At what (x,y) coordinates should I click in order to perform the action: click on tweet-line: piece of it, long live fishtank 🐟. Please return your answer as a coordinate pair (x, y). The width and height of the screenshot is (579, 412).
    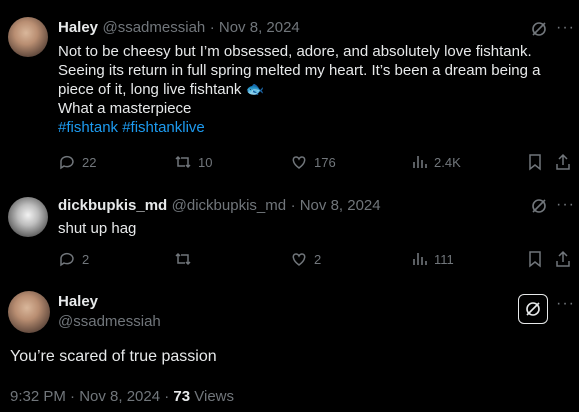
    Looking at the image, I should click on (161, 89).